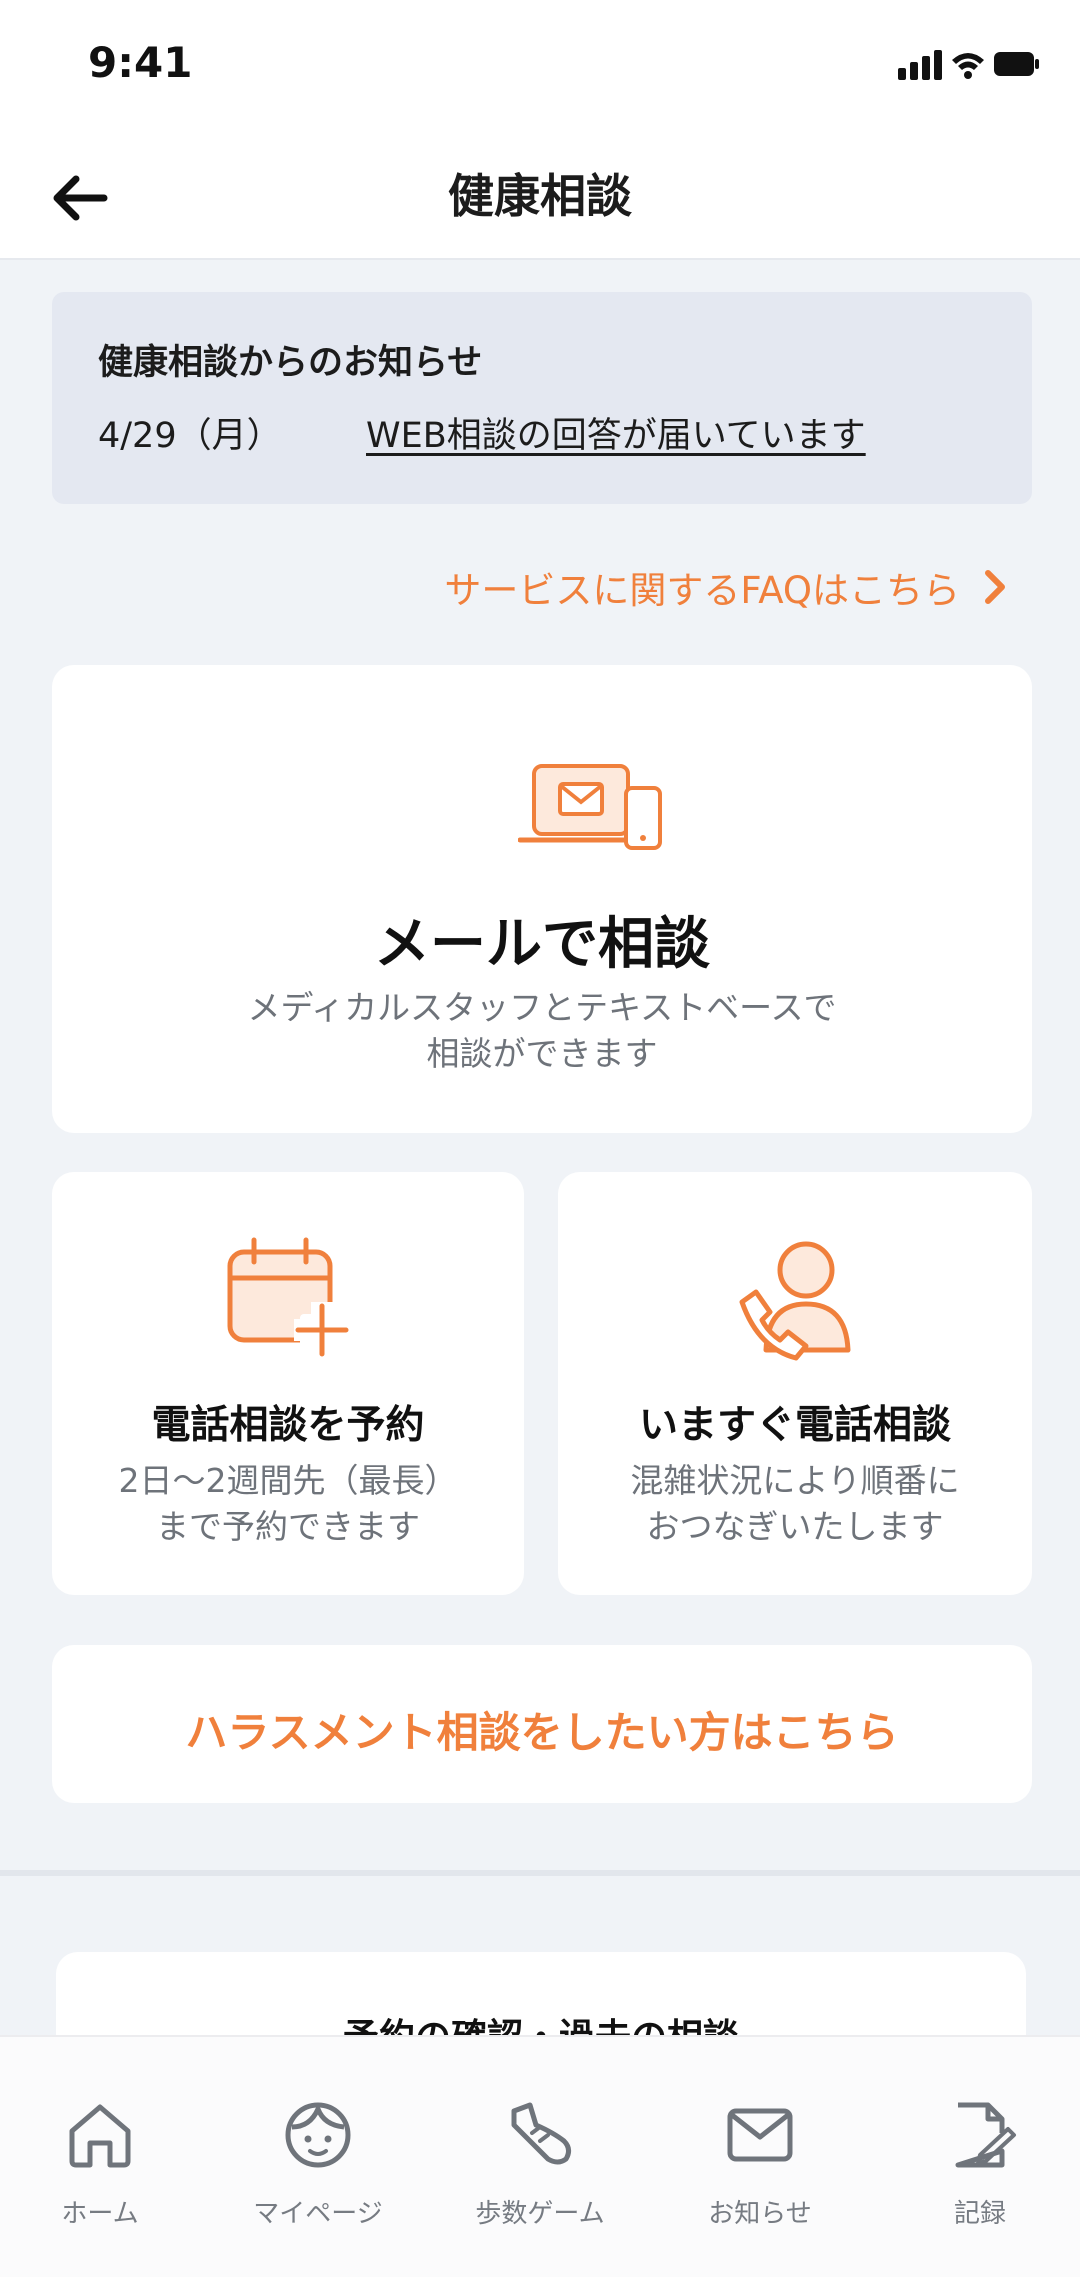 This screenshot has height=2277, width=1080. I want to click on section-divider, so click(540, 1873).